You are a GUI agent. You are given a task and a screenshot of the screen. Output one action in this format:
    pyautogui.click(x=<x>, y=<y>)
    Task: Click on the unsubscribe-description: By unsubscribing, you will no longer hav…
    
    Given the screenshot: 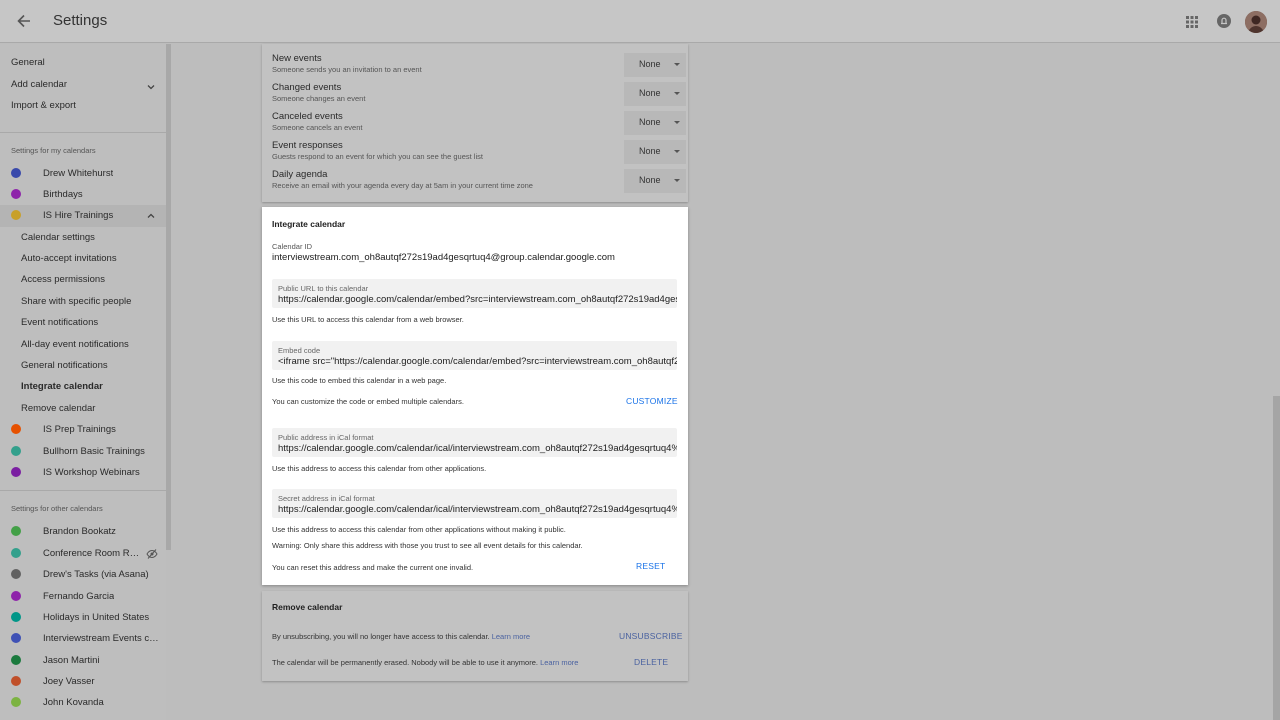 What is the action you would take?
    pyautogui.click(x=381, y=636)
    